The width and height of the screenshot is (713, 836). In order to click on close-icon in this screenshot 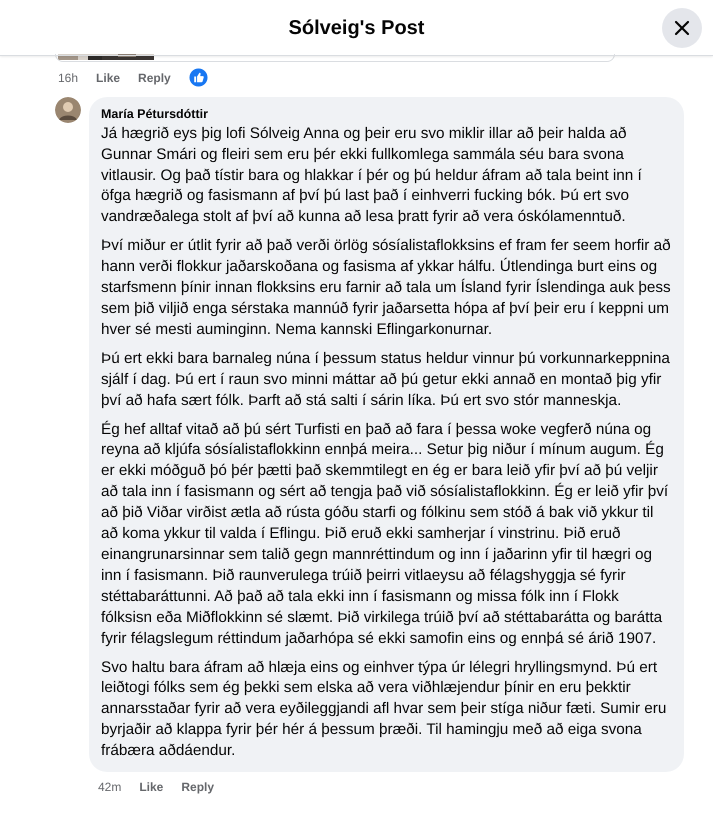, I will do `click(682, 28)`.